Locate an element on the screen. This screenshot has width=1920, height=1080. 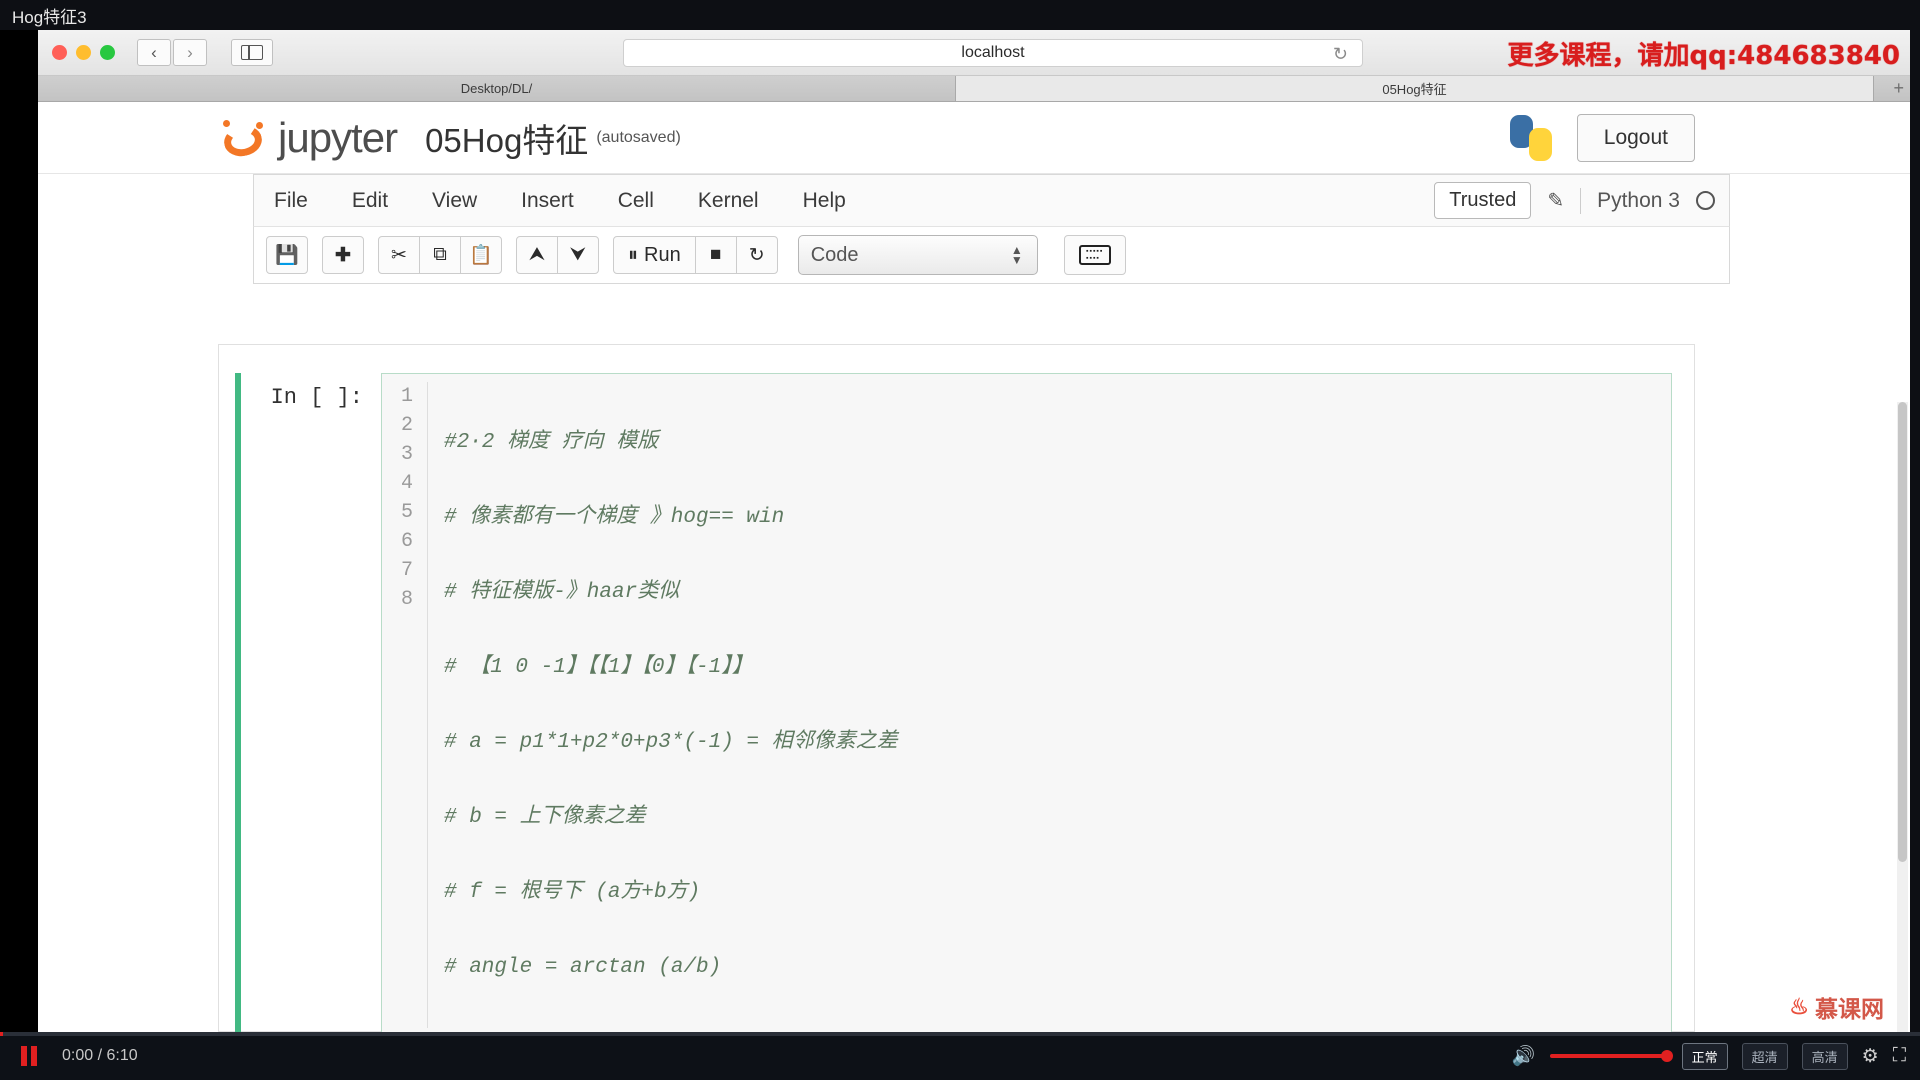
minimize-window-button is located at coordinates (83, 52).